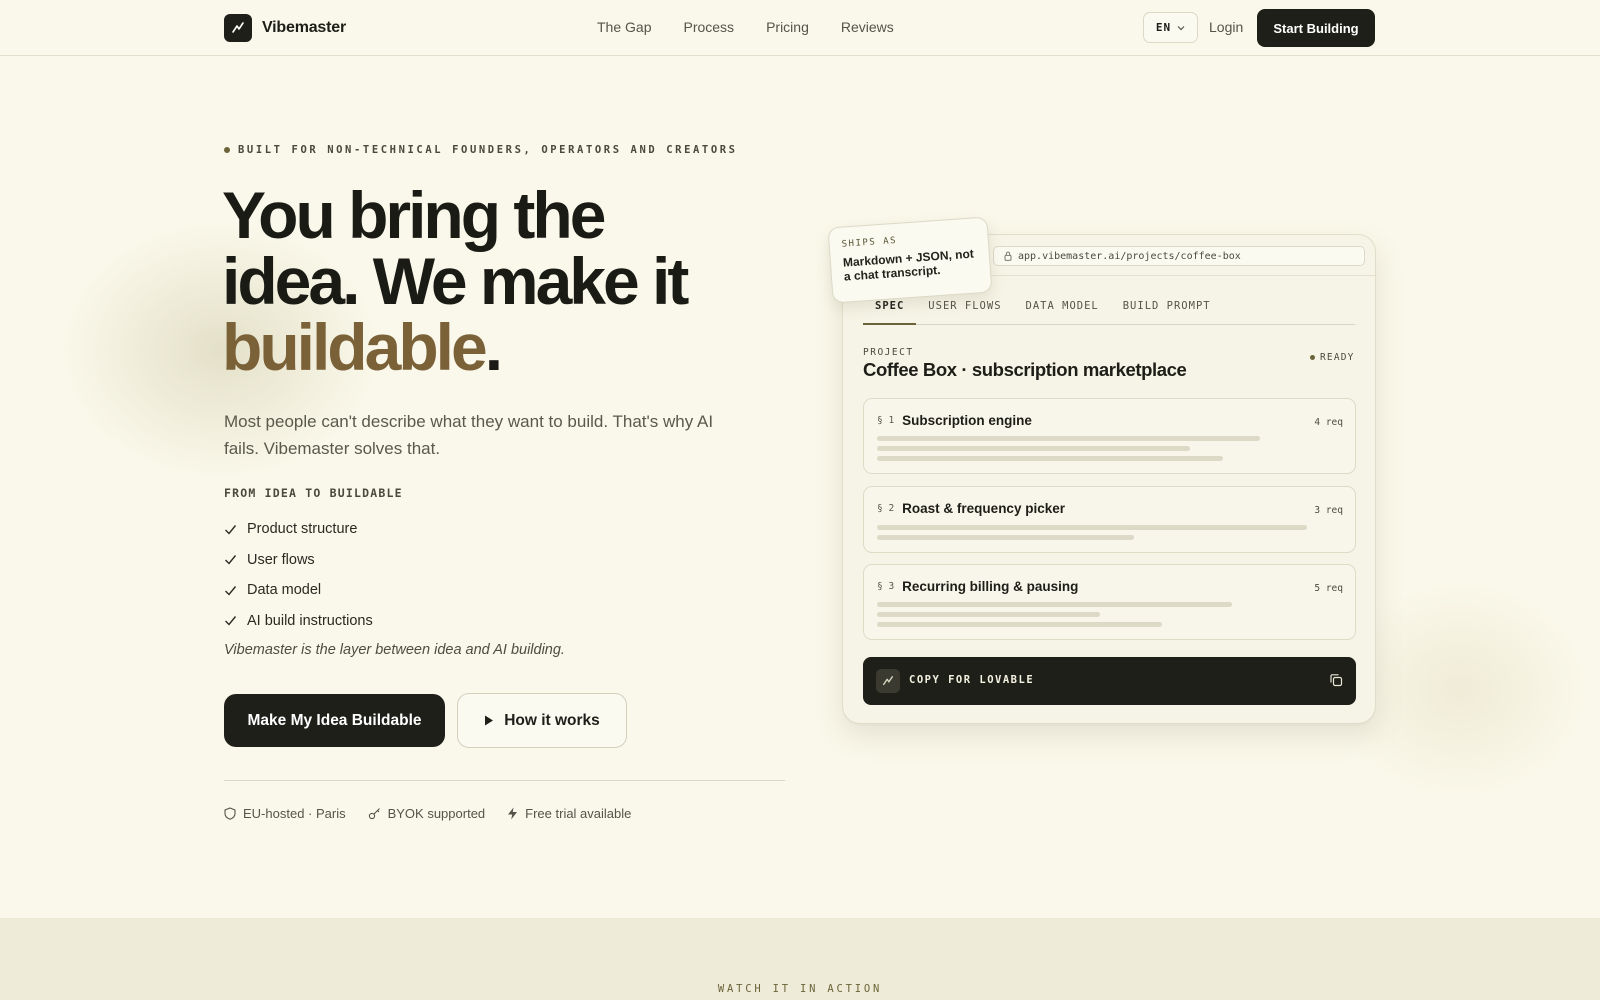 The image size is (1600, 1000). I want to click on url-bar: app.vibemaster.ai/projects/coffee-box, so click(1179, 256).